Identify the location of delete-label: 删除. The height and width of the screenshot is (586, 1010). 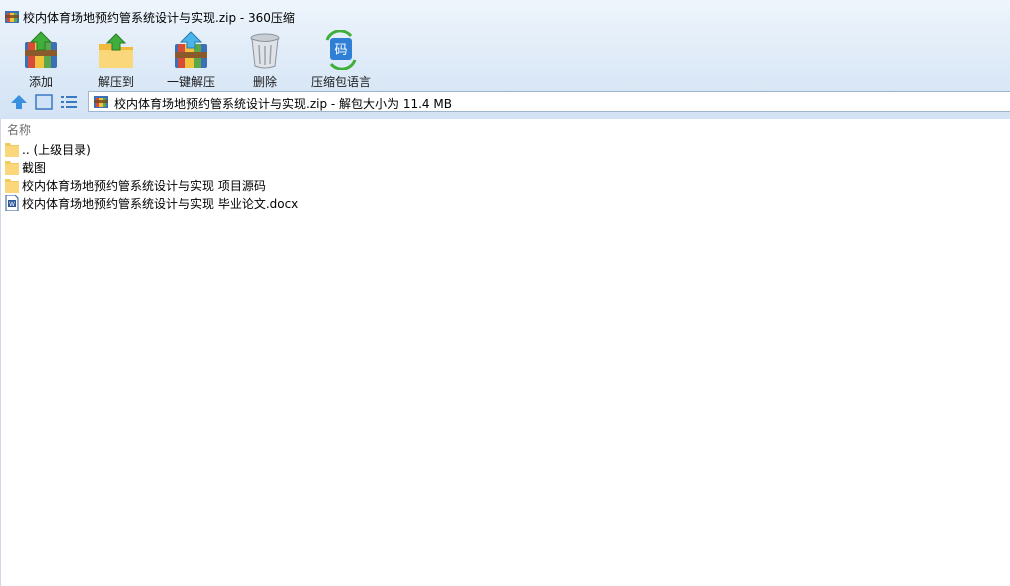
(264, 82).